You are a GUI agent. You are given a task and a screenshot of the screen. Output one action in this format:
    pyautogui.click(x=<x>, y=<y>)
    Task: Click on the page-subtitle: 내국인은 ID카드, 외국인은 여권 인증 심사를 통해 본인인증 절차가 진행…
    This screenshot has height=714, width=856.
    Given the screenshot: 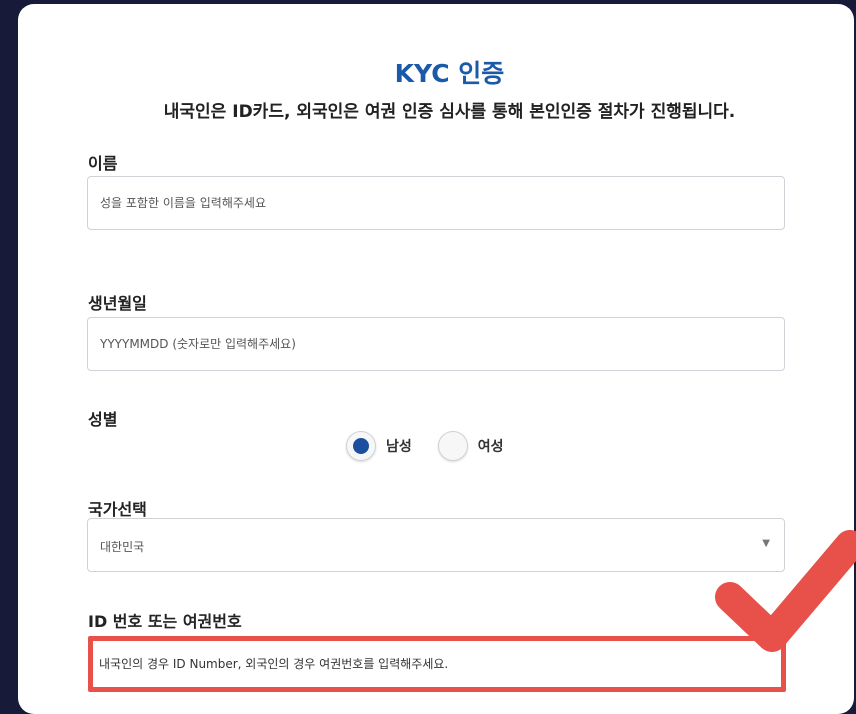 What is the action you would take?
    pyautogui.click(x=449, y=112)
    